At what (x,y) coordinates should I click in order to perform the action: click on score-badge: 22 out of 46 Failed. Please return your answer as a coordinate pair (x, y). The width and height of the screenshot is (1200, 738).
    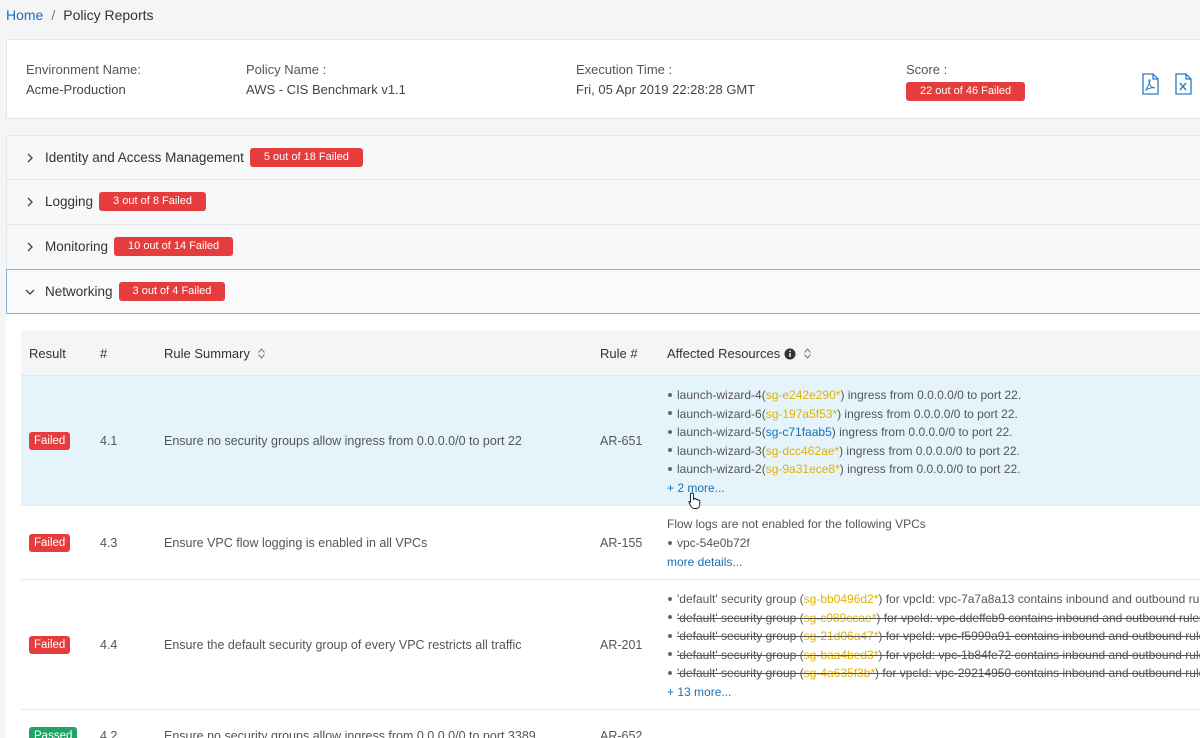
    Looking at the image, I should click on (966, 91).